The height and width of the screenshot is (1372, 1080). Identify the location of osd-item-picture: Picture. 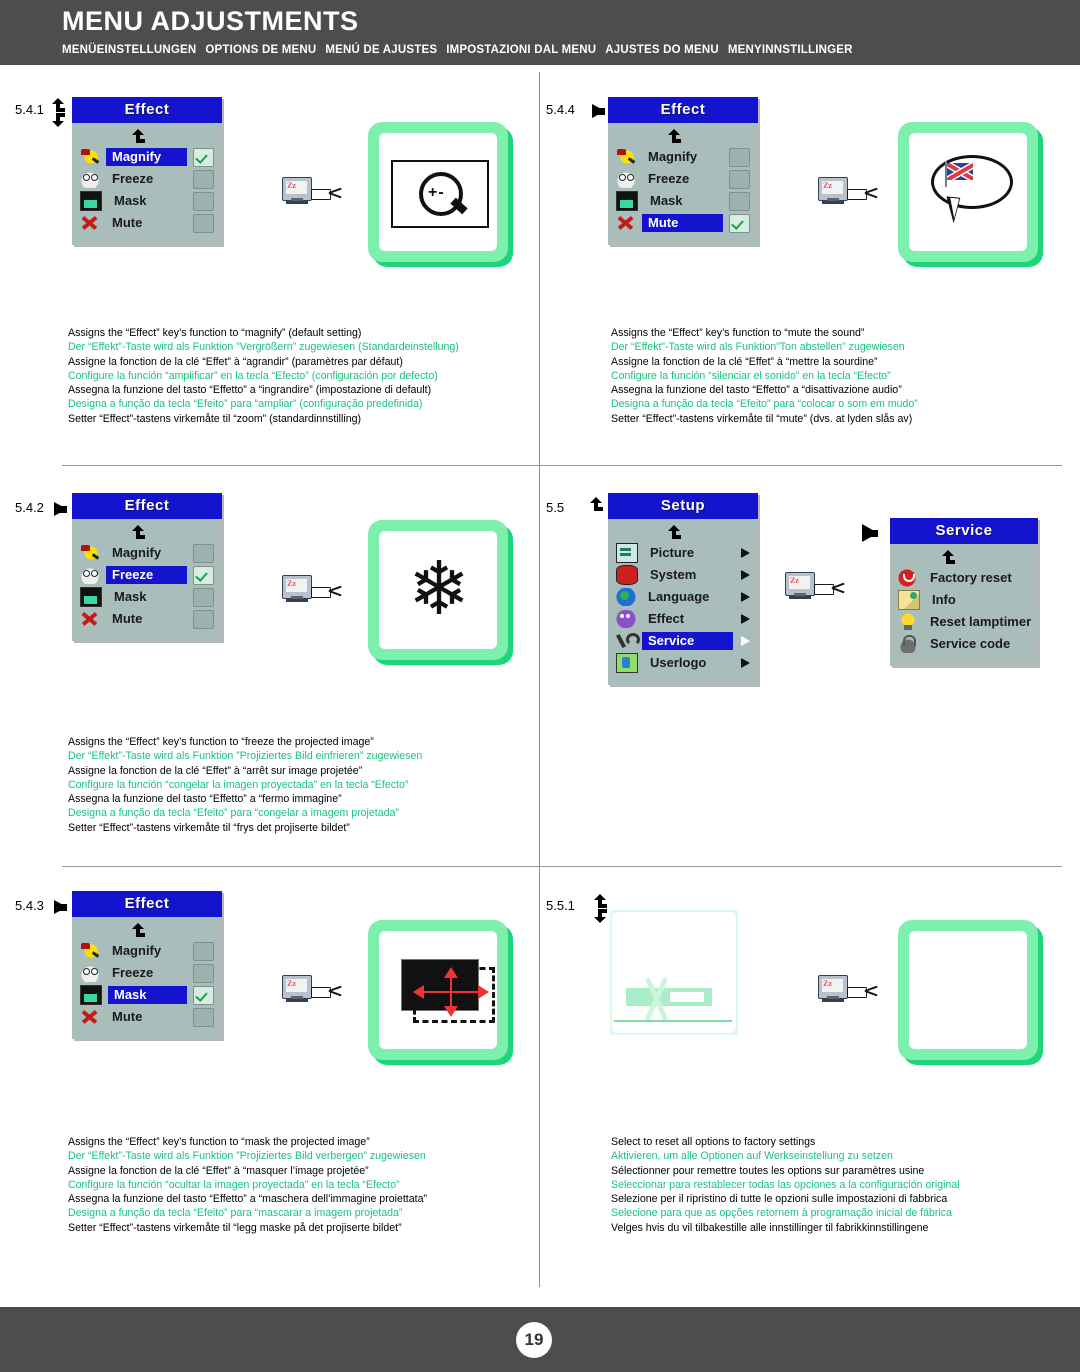
(683, 553).